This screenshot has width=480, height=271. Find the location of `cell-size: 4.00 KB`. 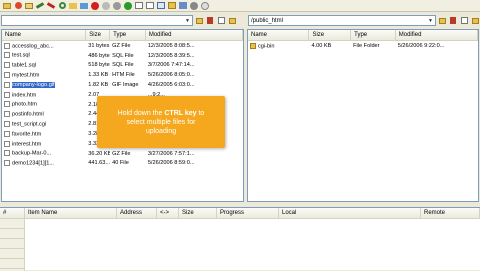

cell-size: 4.00 KB is located at coordinates (321, 45).